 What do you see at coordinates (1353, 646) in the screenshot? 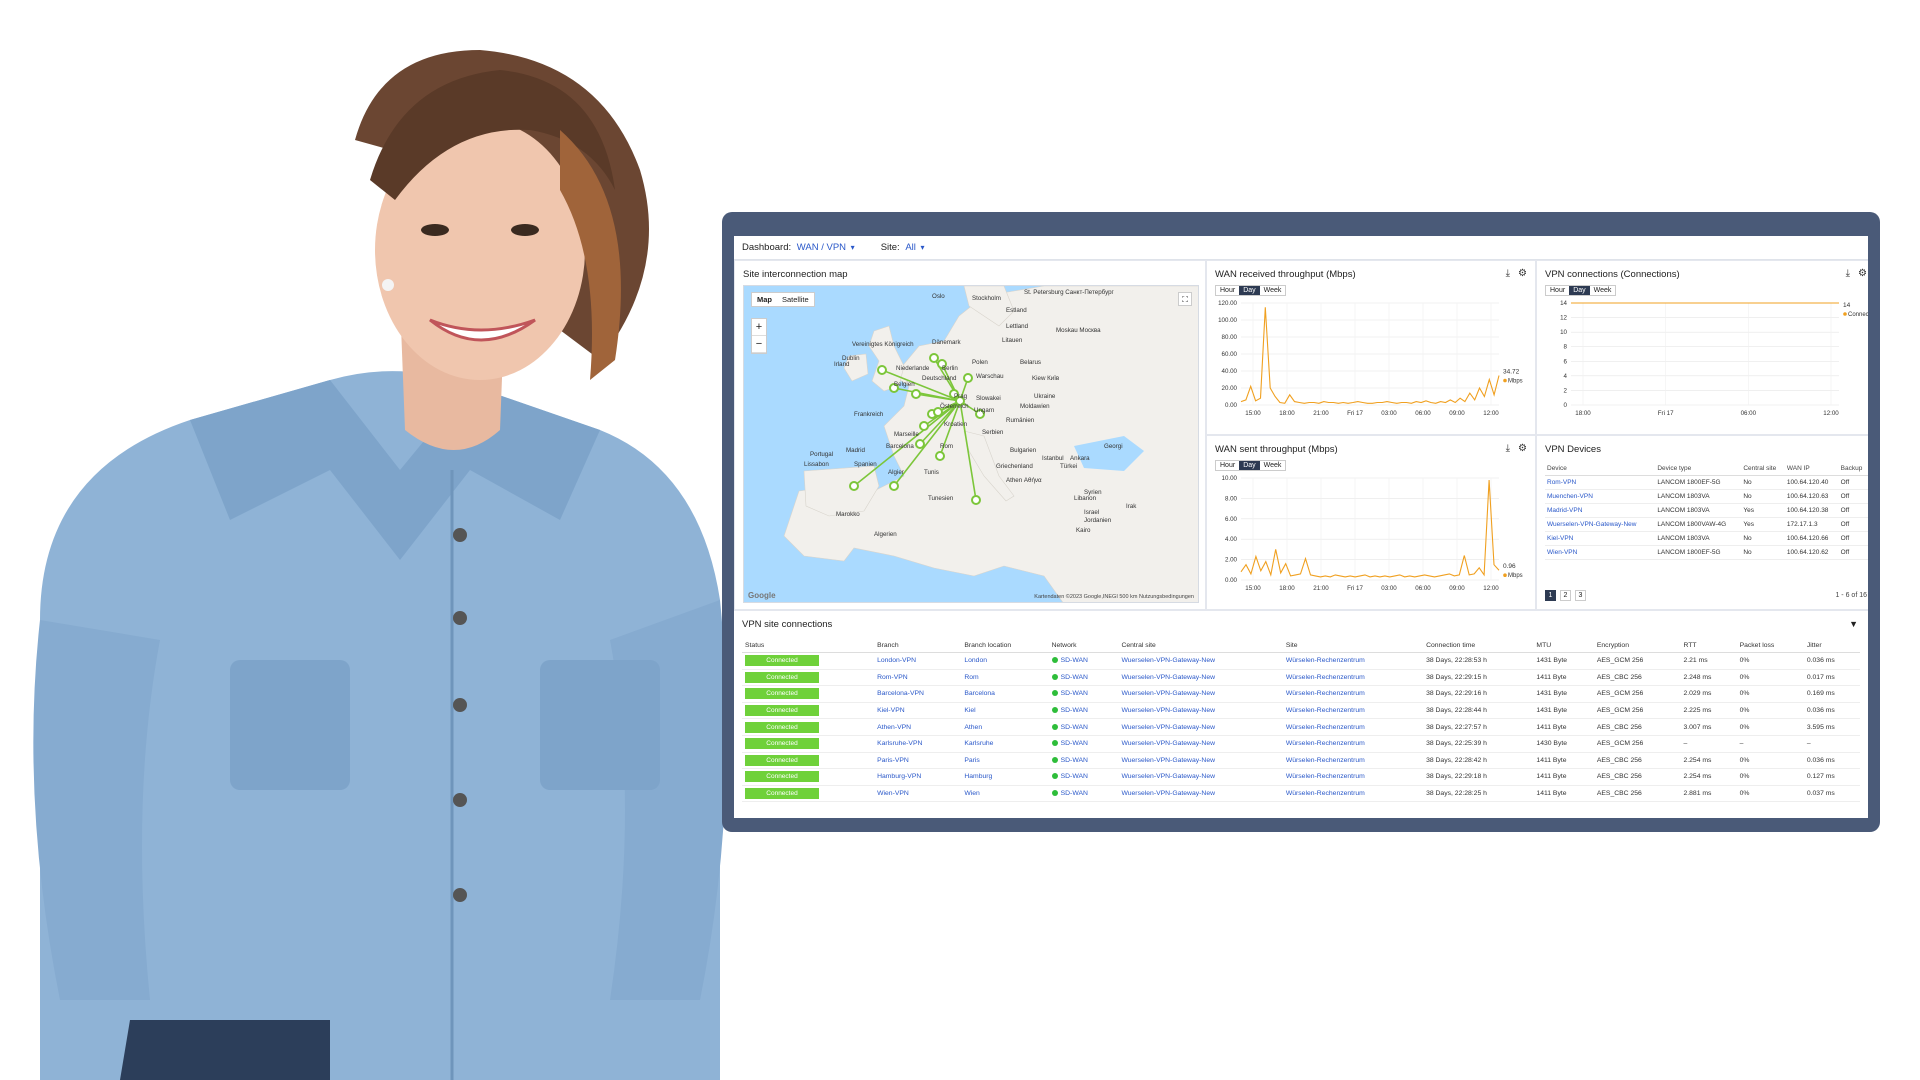
I see `column-header: Site` at bounding box center [1353, 646].